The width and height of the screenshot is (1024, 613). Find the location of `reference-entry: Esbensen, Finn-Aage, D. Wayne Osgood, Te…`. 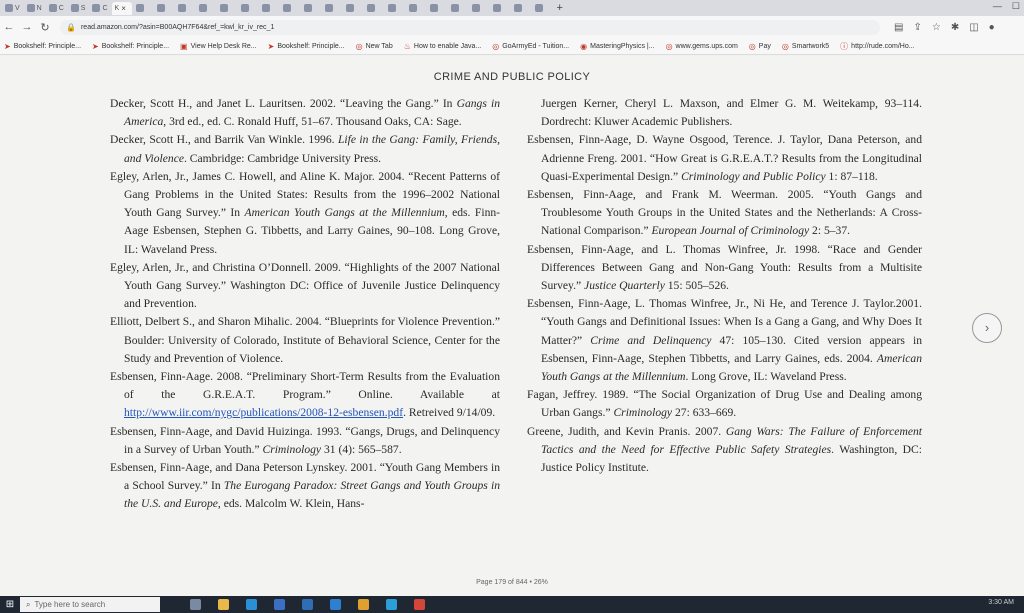

reference-entry: Esbensen, Finn-Aage, D. Wayne Osgood, Te… is located at coordinates (724, 158).